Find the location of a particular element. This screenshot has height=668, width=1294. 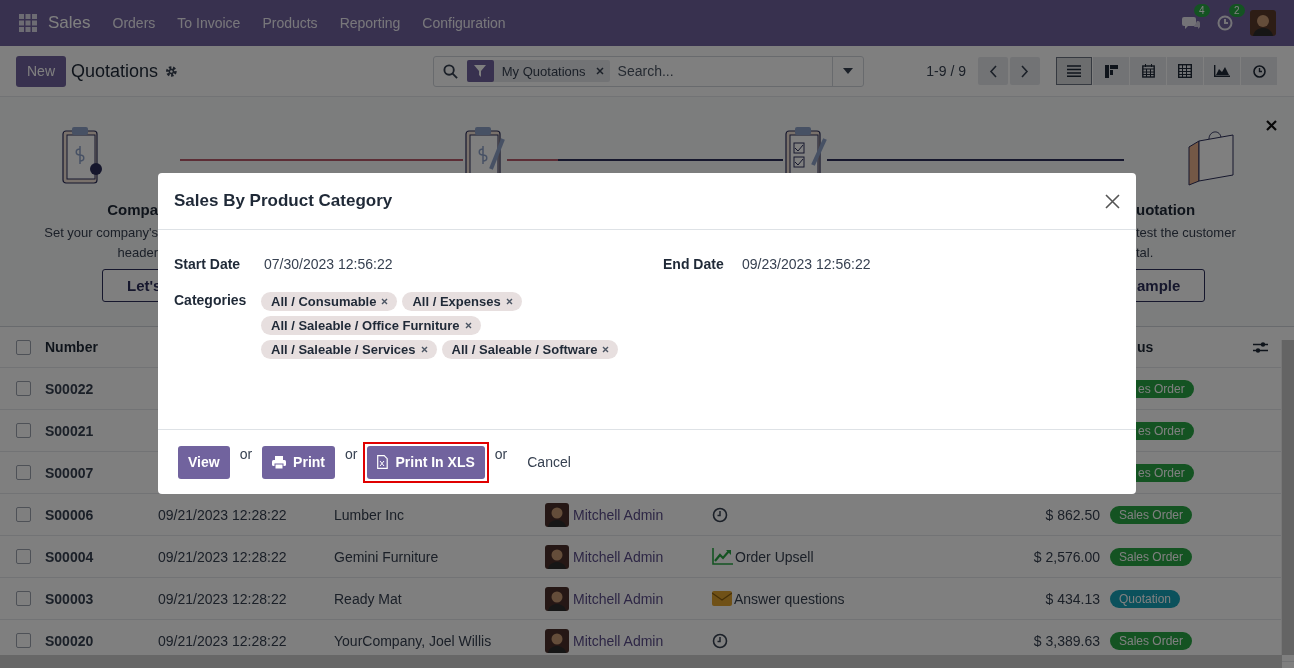

printer-icon is located at coordinates (279, 462).